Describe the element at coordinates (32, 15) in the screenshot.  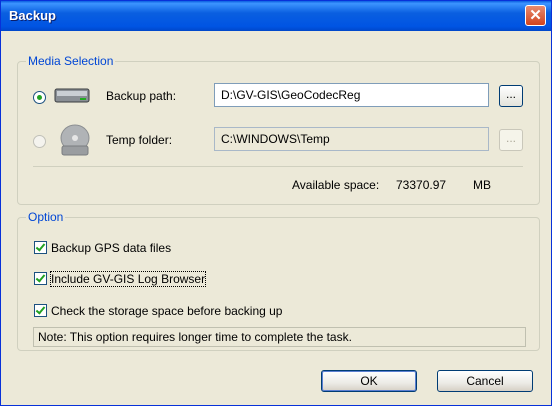
I see `window-title: Backup` at that location.